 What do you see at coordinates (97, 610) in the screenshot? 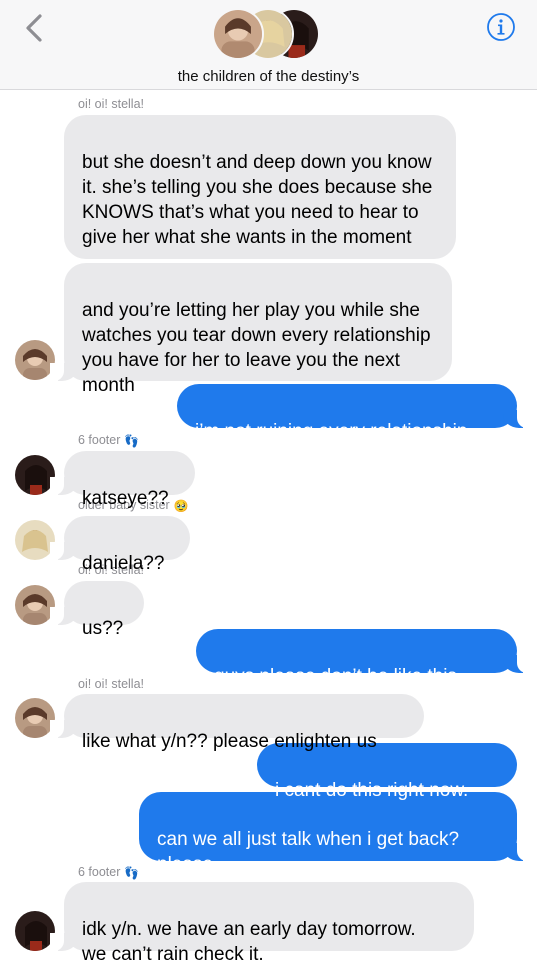
I see `incoming-message: us??` at bounding box center [97, 610].